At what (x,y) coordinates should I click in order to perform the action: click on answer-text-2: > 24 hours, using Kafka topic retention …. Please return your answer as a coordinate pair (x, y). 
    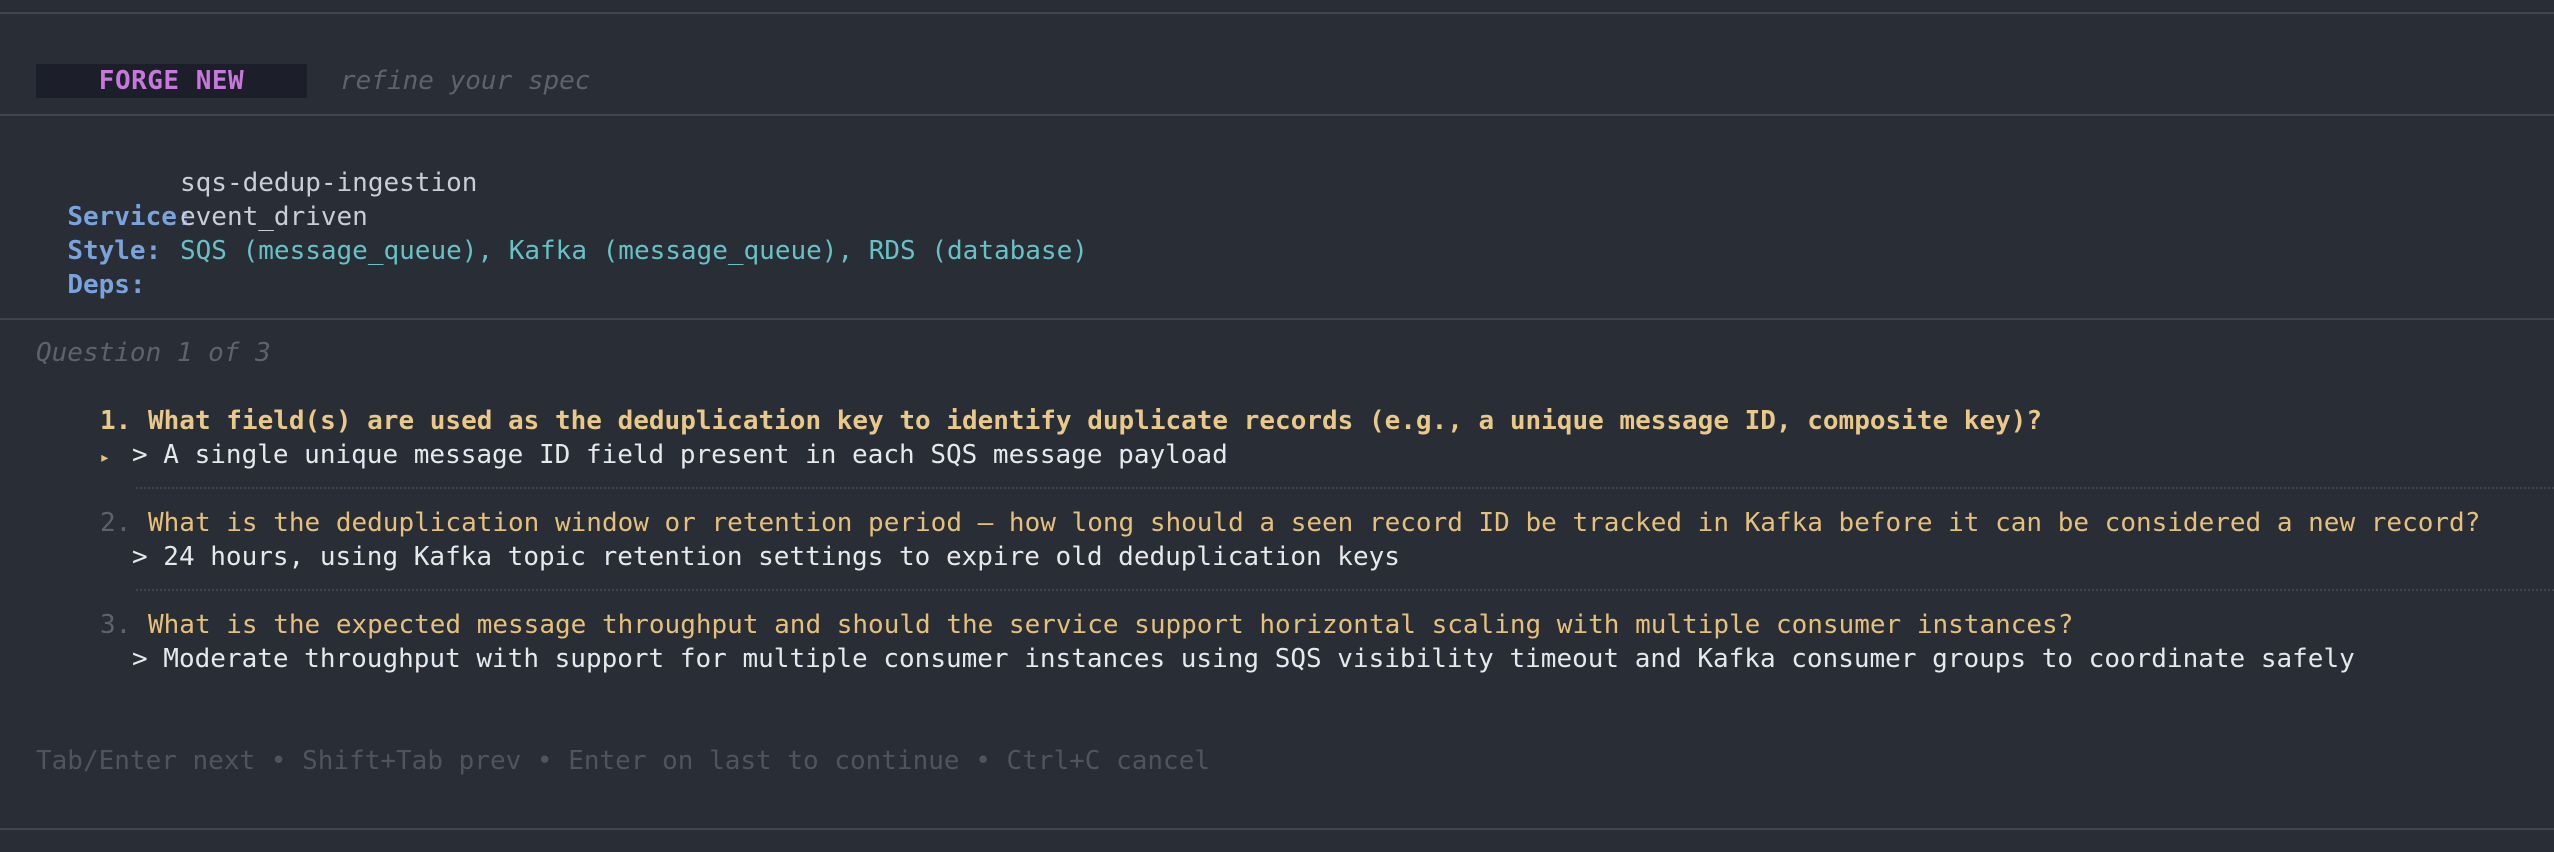
    Looking at the image, I should click on (766, 557).